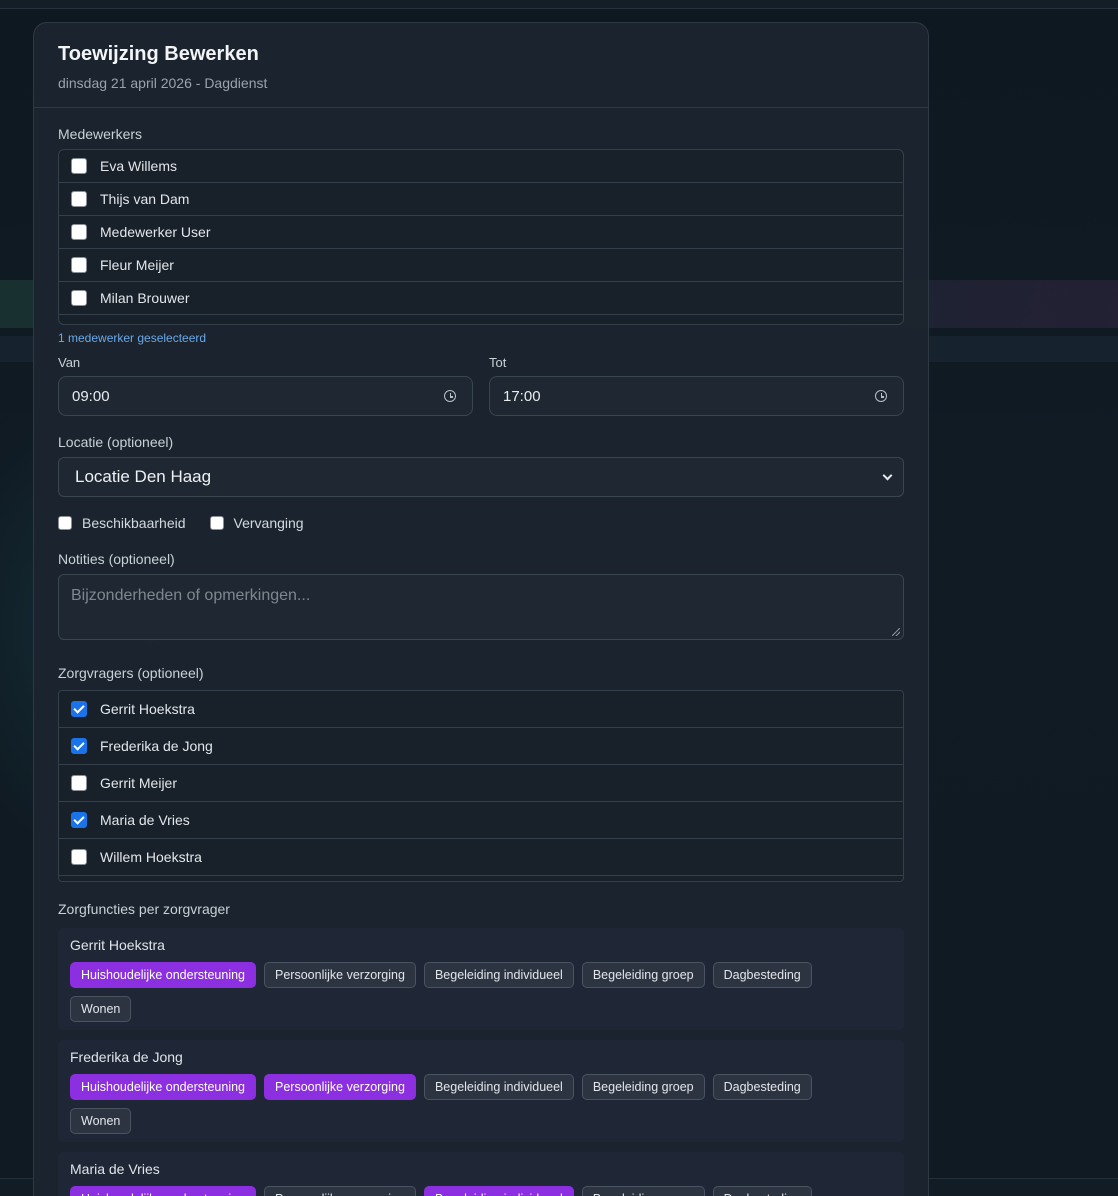  Describe the element at coordinates (151, 857) in the screenshot. I see `item-label: Willem Hoekstra` at that location.